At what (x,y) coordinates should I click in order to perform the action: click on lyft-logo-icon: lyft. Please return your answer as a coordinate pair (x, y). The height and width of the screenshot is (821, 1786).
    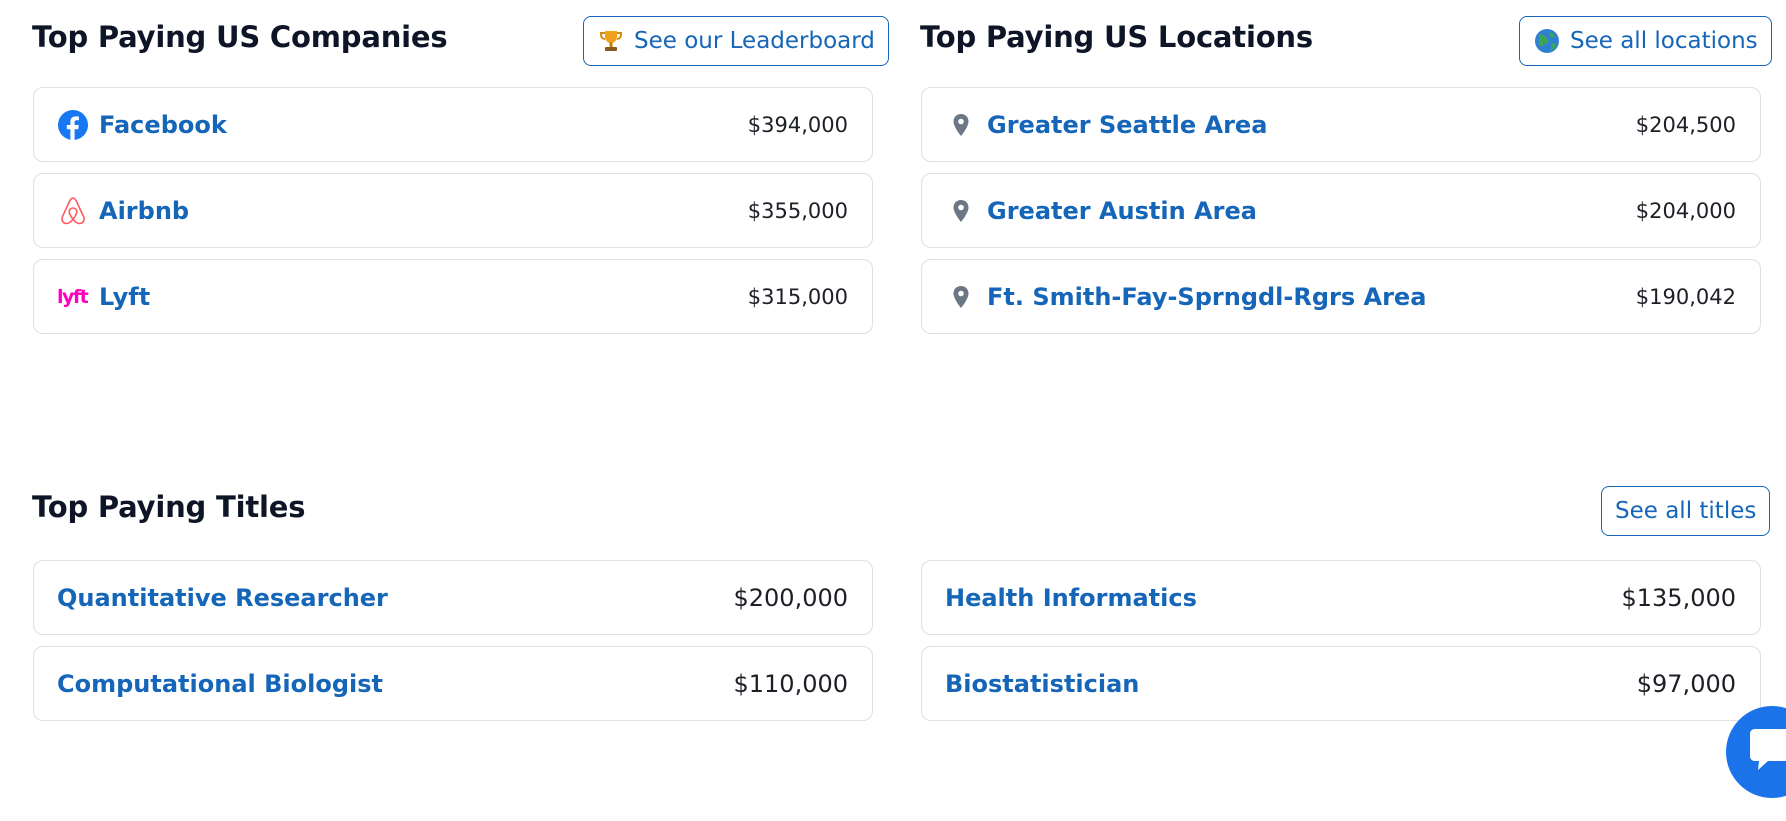
    Looking at the image, I should click on (73, 297).